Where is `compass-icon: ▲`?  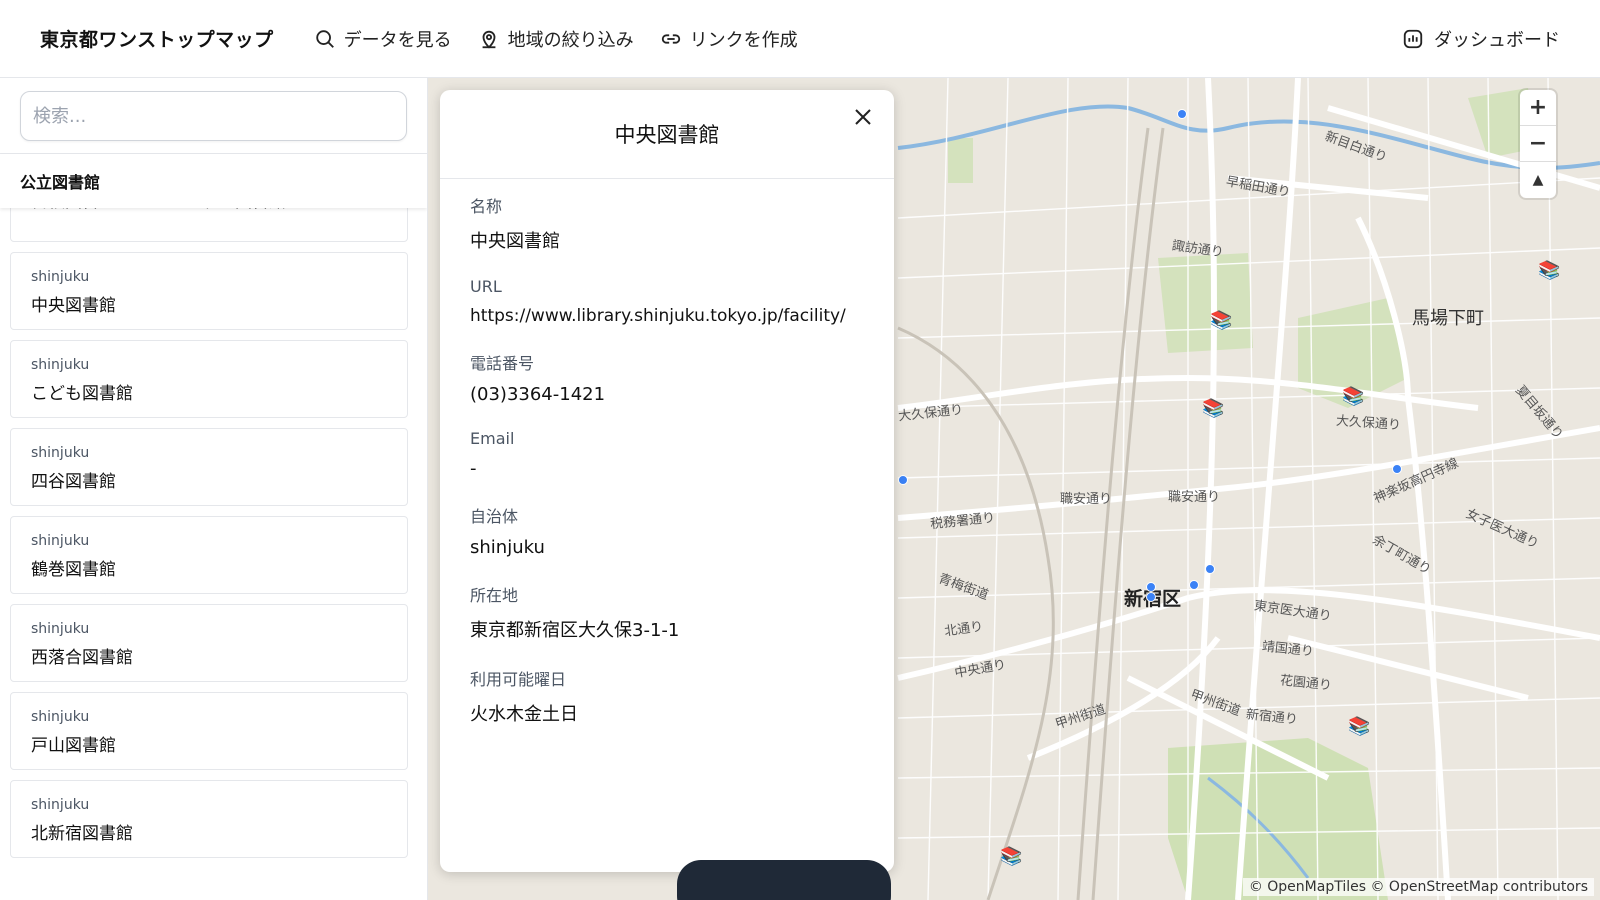 compass-icon: ▲ is located at coordinates (1538, 180).